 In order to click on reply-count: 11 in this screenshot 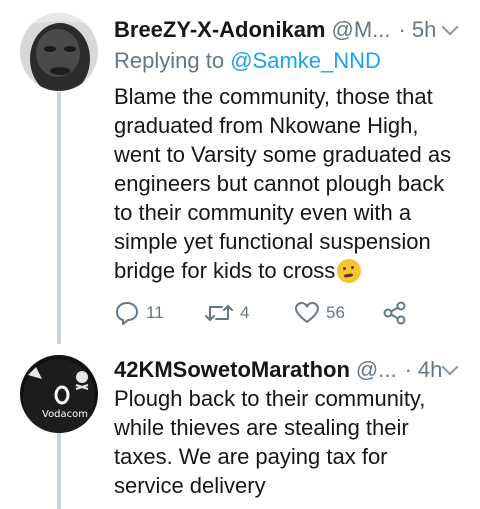, I will do `click(155, 312)`.